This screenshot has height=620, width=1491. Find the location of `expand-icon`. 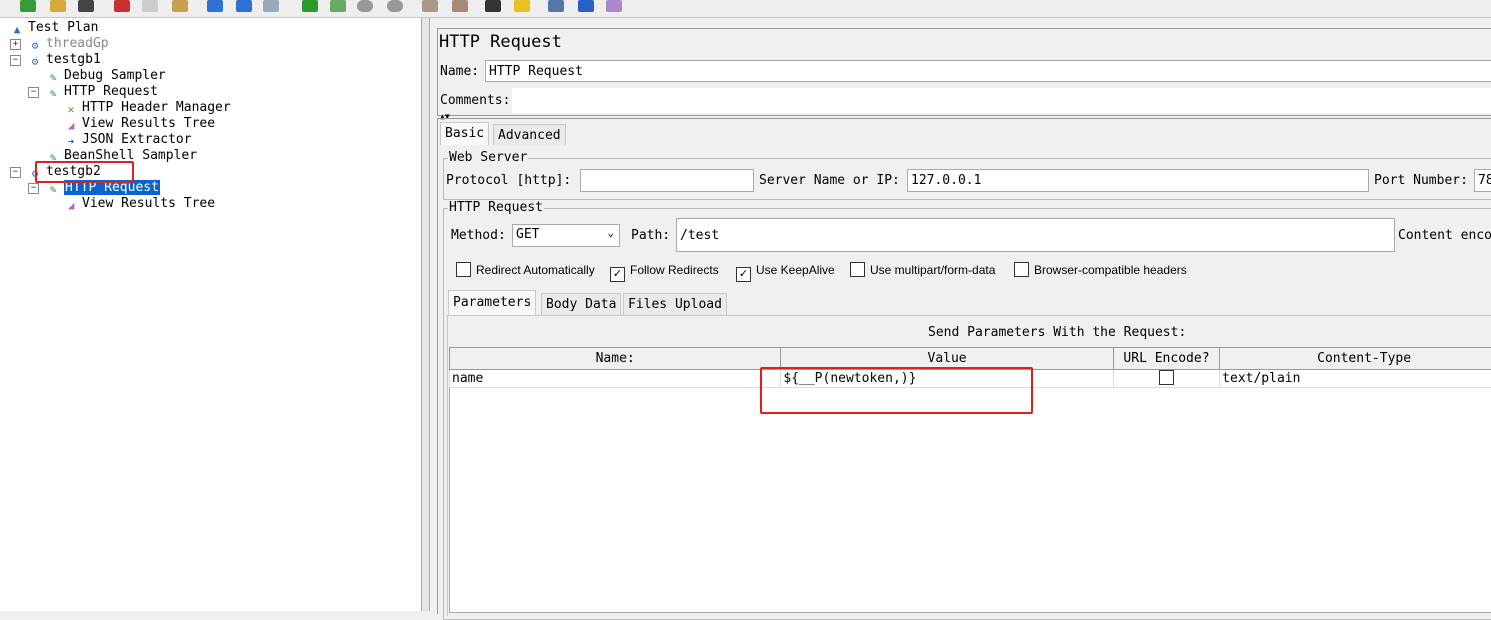

expand-icon is located at coordinates (215, 6).